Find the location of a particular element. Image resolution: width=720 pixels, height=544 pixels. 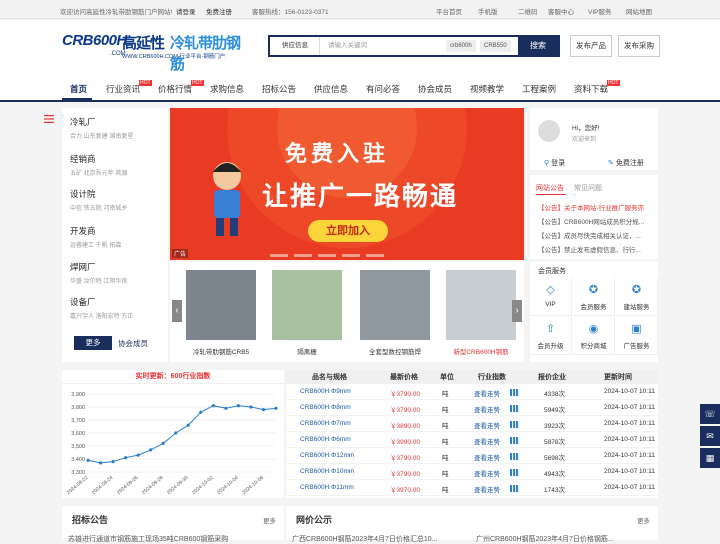

nav-news: 行业资讯 is located at coordinates (123, 89).